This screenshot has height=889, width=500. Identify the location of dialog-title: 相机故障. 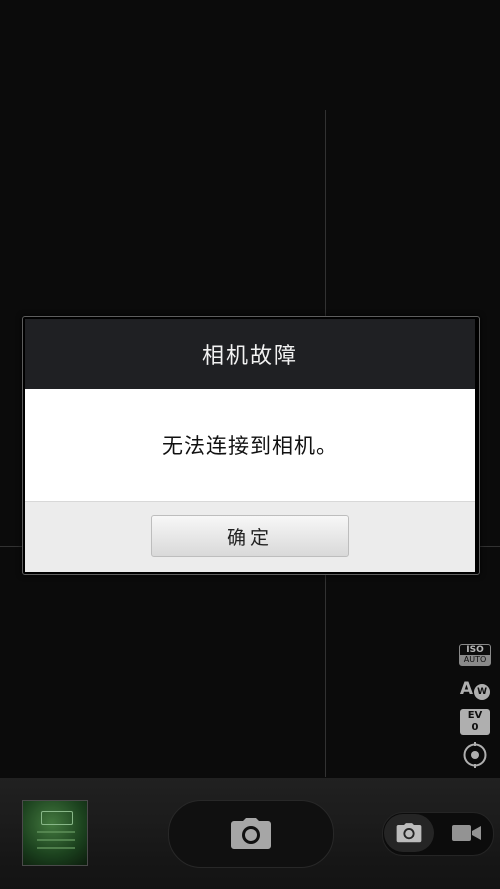
(250, 354).